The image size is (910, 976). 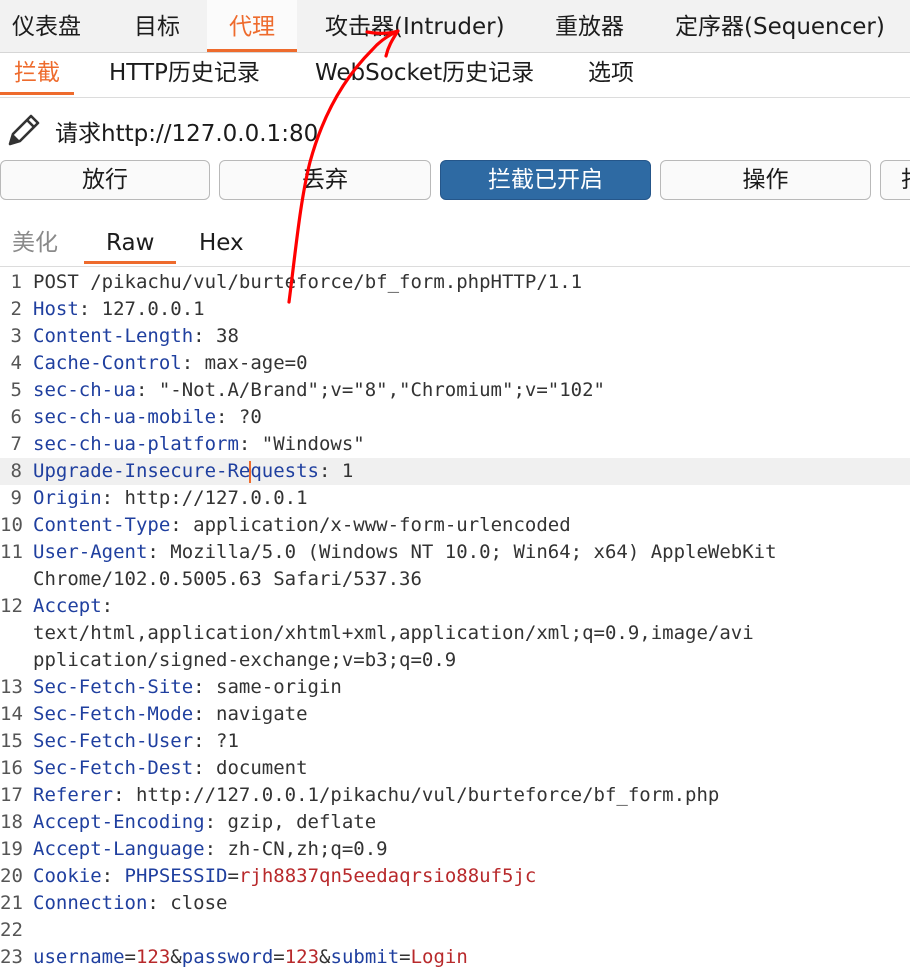 What do you see at coordinates (290, 822) in the screenshot?
I see `header-value: : gzip, deflate` at bounding box center [290, 822].